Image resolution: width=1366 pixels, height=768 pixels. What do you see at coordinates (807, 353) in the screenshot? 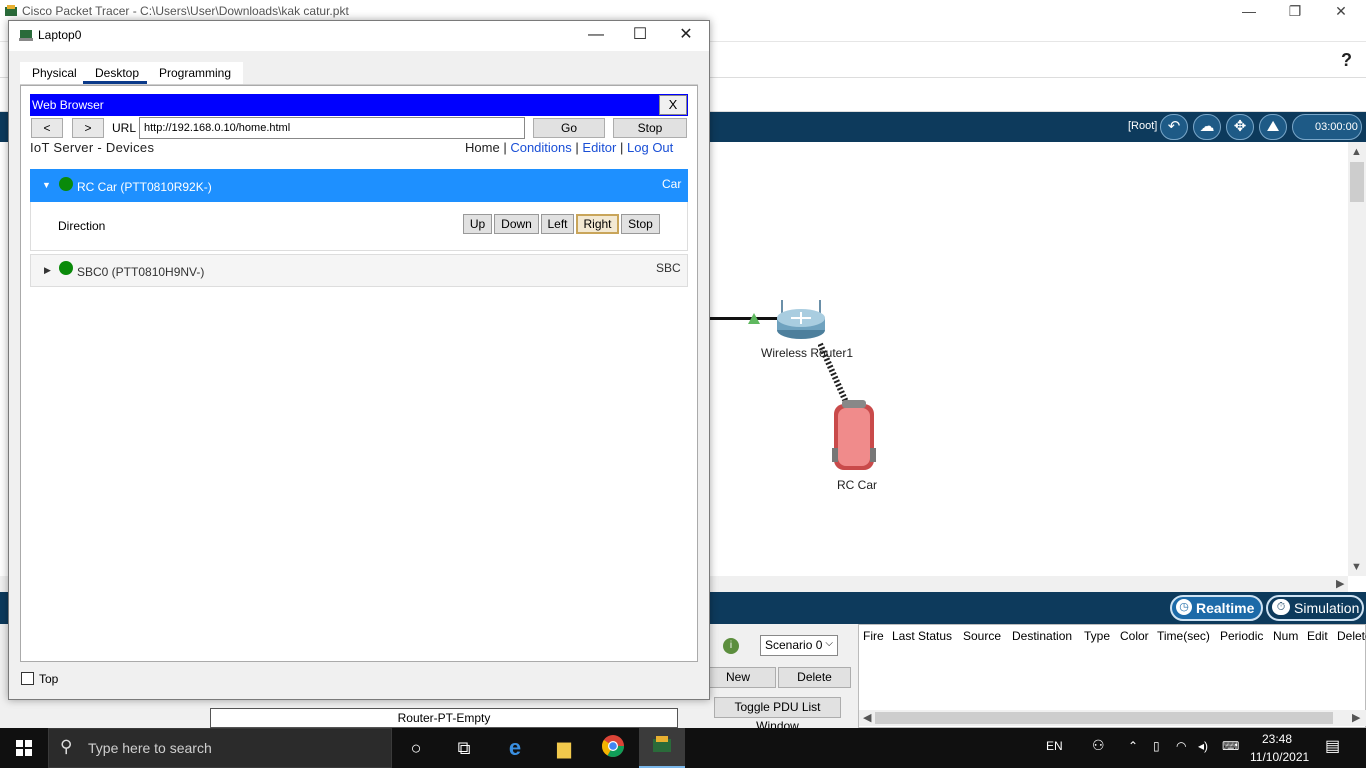
I see `router-label: Wireless Router1` at bounding box center [807, 353].